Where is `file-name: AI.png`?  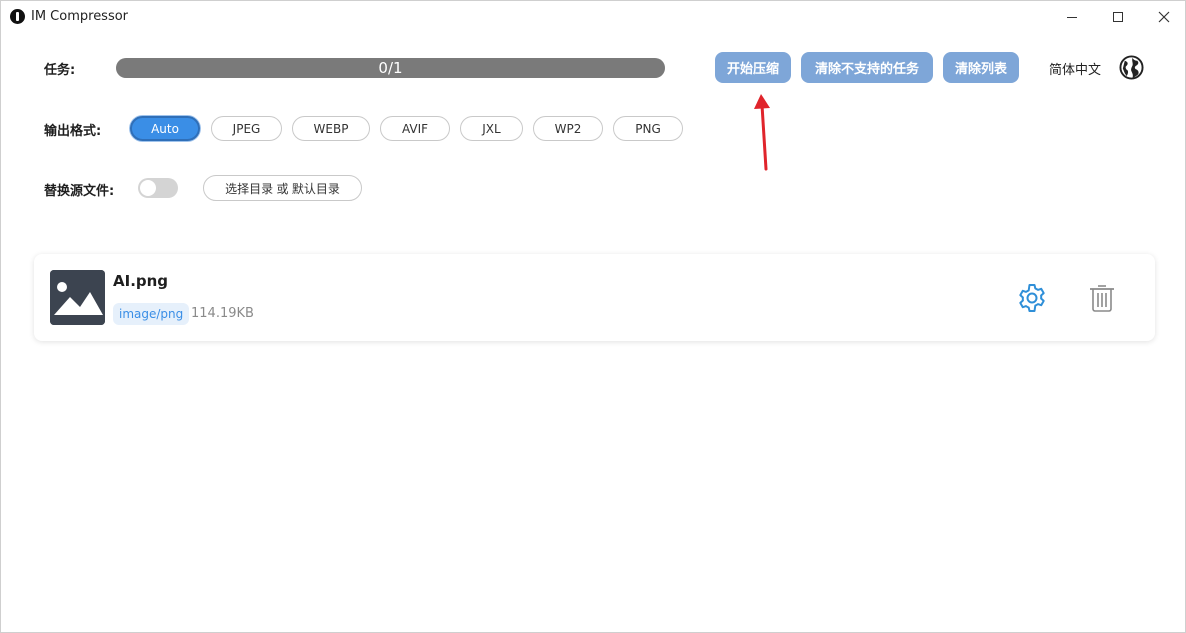 file-name: AI.png is located at coordinates (141, 281).